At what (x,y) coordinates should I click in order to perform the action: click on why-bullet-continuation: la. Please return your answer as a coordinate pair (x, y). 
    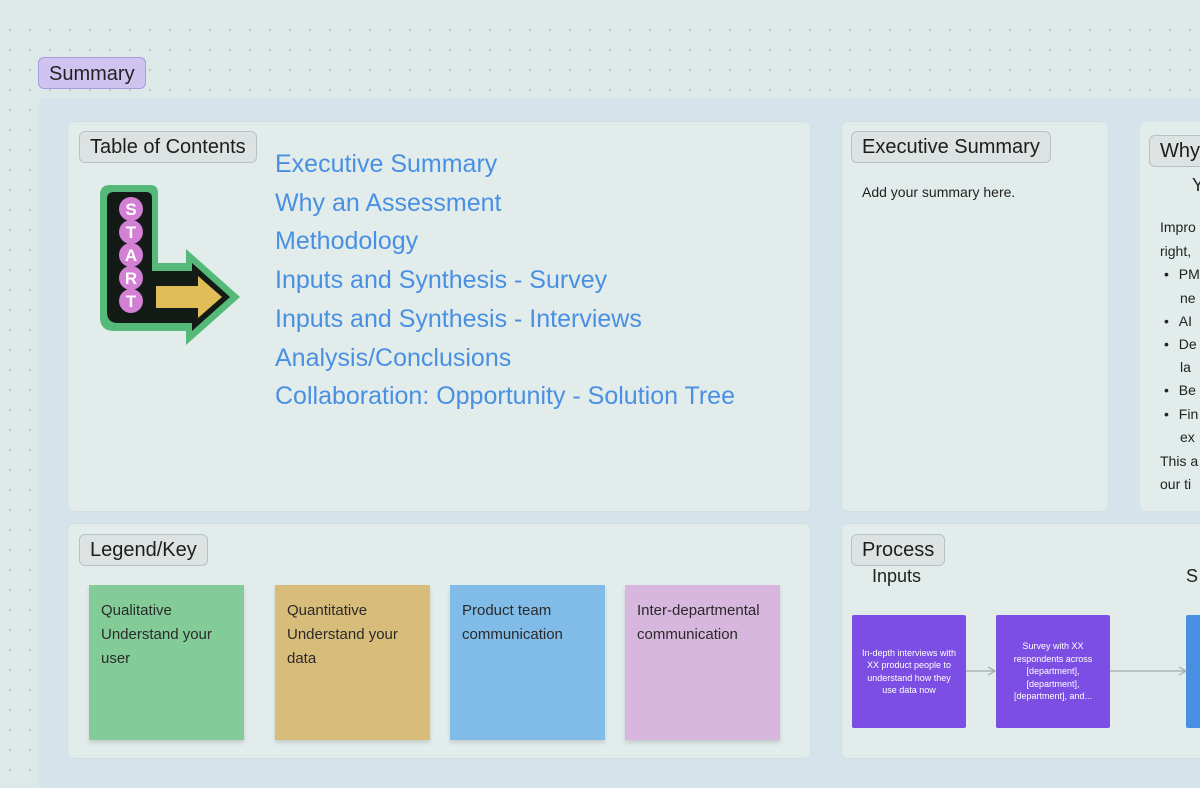
    Looking at the image, I should click on (1185, 367).